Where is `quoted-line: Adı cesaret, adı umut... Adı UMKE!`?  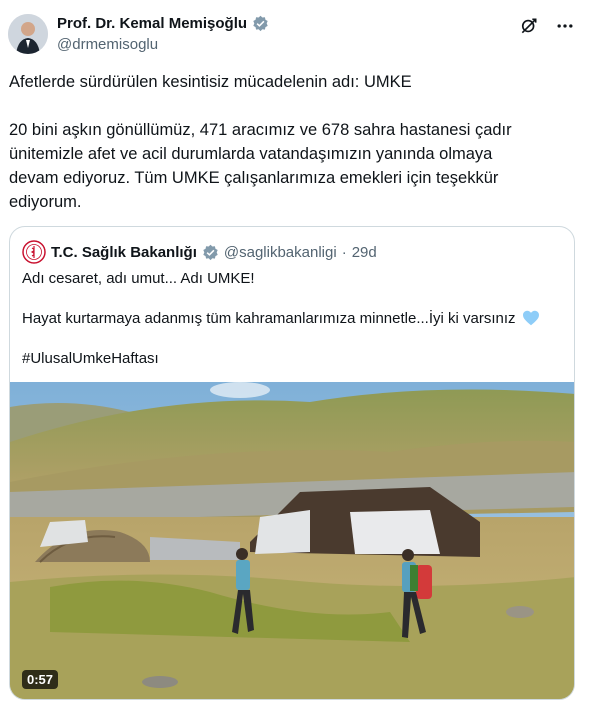 quoted-line: Adı cesaret, adı umut... Adı UMKE! is located at coordinates (138, 278).